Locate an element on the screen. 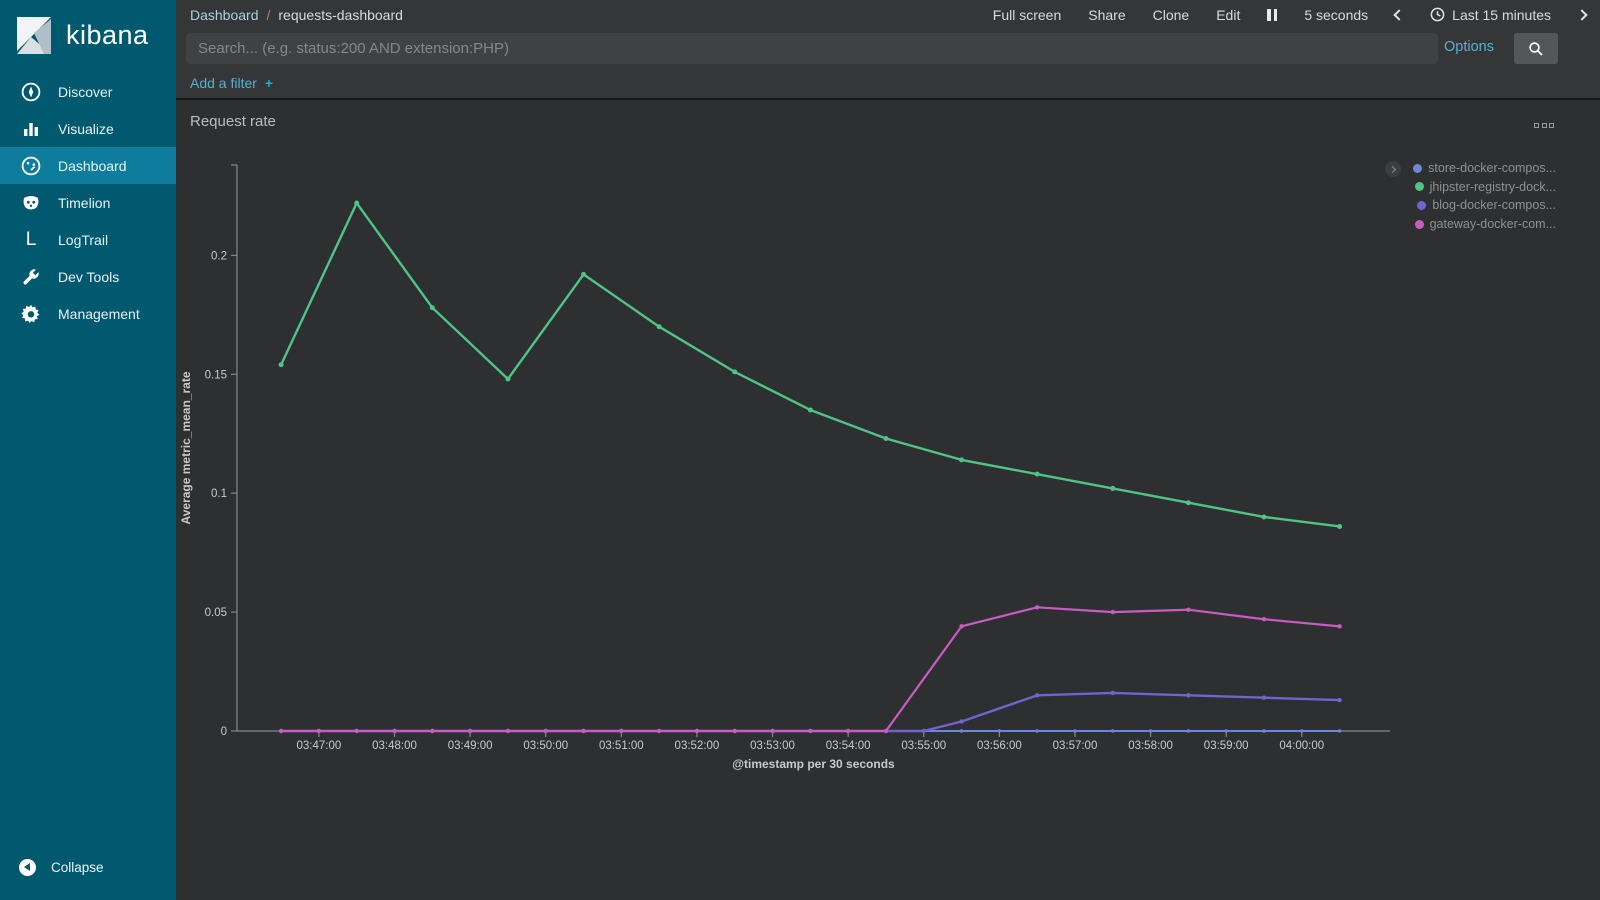 The width and height of the screenshot is (1600, 900). kibana-logo-icon is located at coordinates (34, 35).